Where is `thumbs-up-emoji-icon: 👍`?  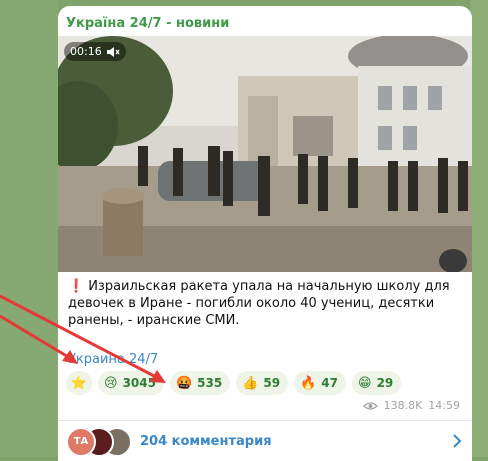 thumbs-up-emoji-icon: 👍 is located at coordinates (250, 383).